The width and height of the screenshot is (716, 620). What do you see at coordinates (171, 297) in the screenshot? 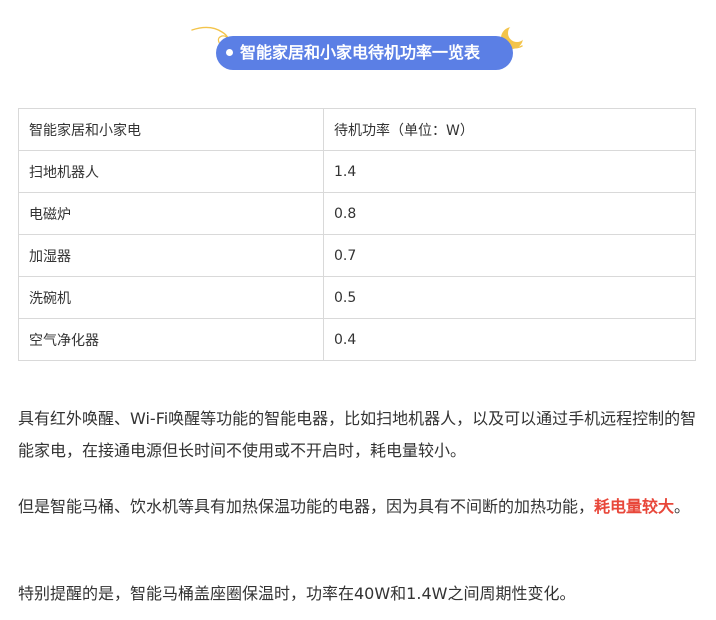
I see `appliance-name: 洗碗机` at bounding box center [171, 297].